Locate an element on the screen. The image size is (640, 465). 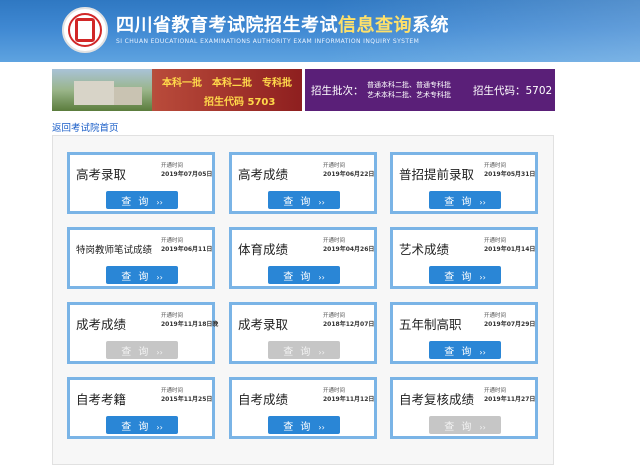
card-open-date: 2019年11月18日晚 is located at coordinates (190, 324).